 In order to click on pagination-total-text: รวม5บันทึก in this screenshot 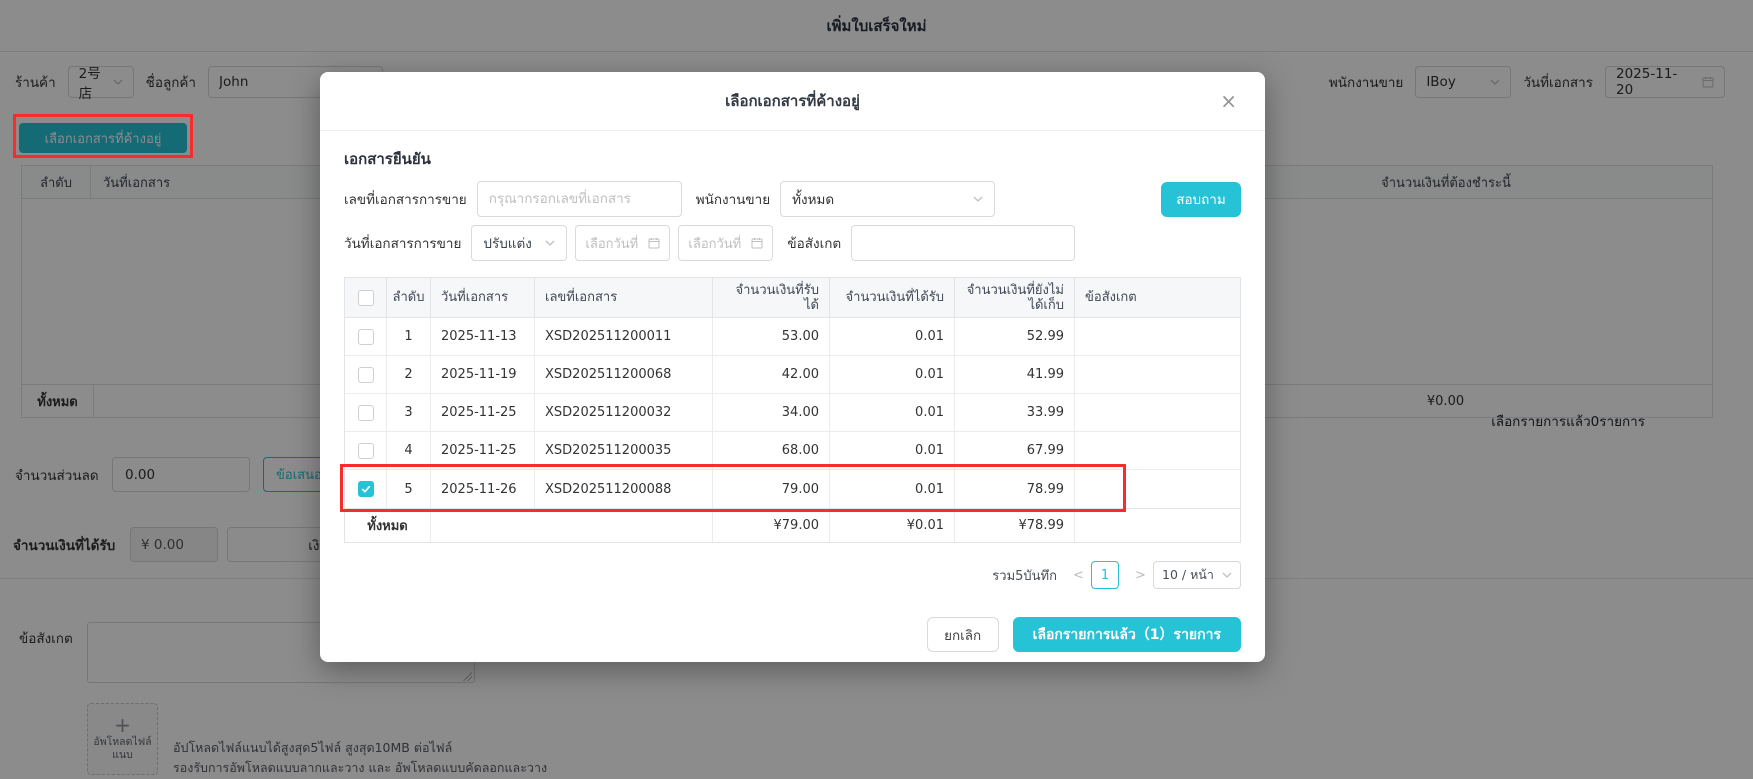, I will do `click(1024, 576)`.